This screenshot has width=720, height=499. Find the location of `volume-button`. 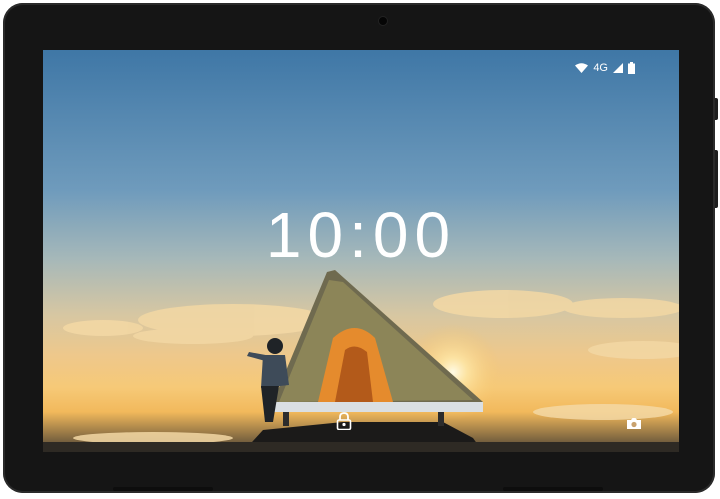

volume-button is located at coordinates (716, 109).